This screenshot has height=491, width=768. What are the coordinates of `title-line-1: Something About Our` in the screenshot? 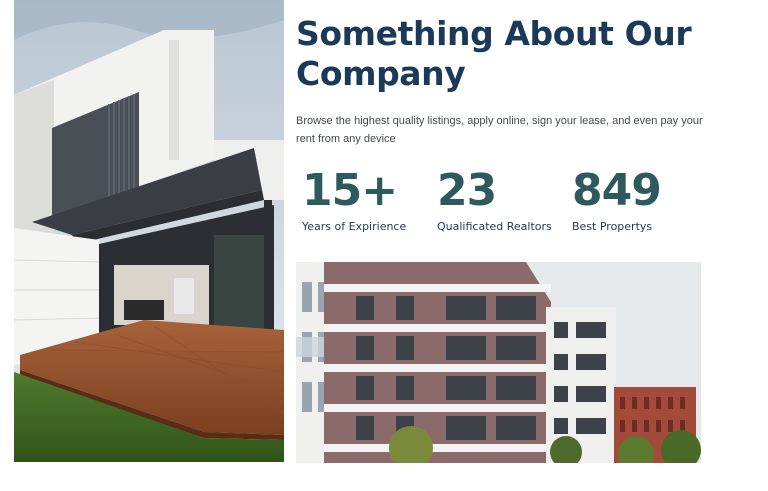 It's located at (494, 33).